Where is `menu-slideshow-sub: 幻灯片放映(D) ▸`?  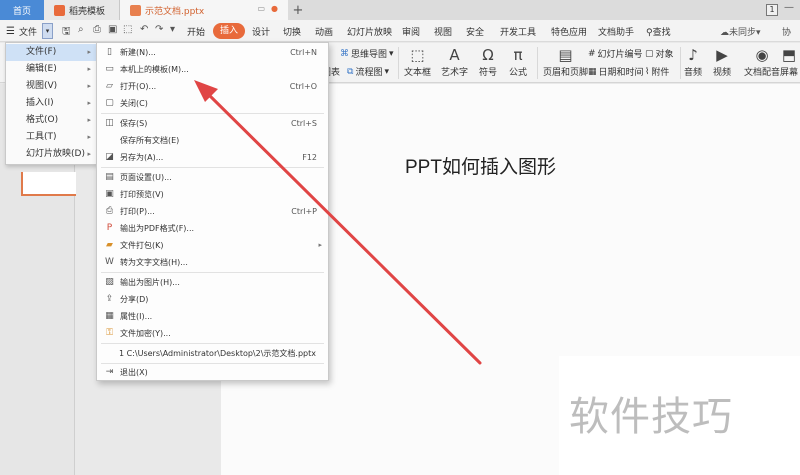 menu-slideshow-sub: 幻灯片放映(D) ▸ is located at coordinates (51, 154).